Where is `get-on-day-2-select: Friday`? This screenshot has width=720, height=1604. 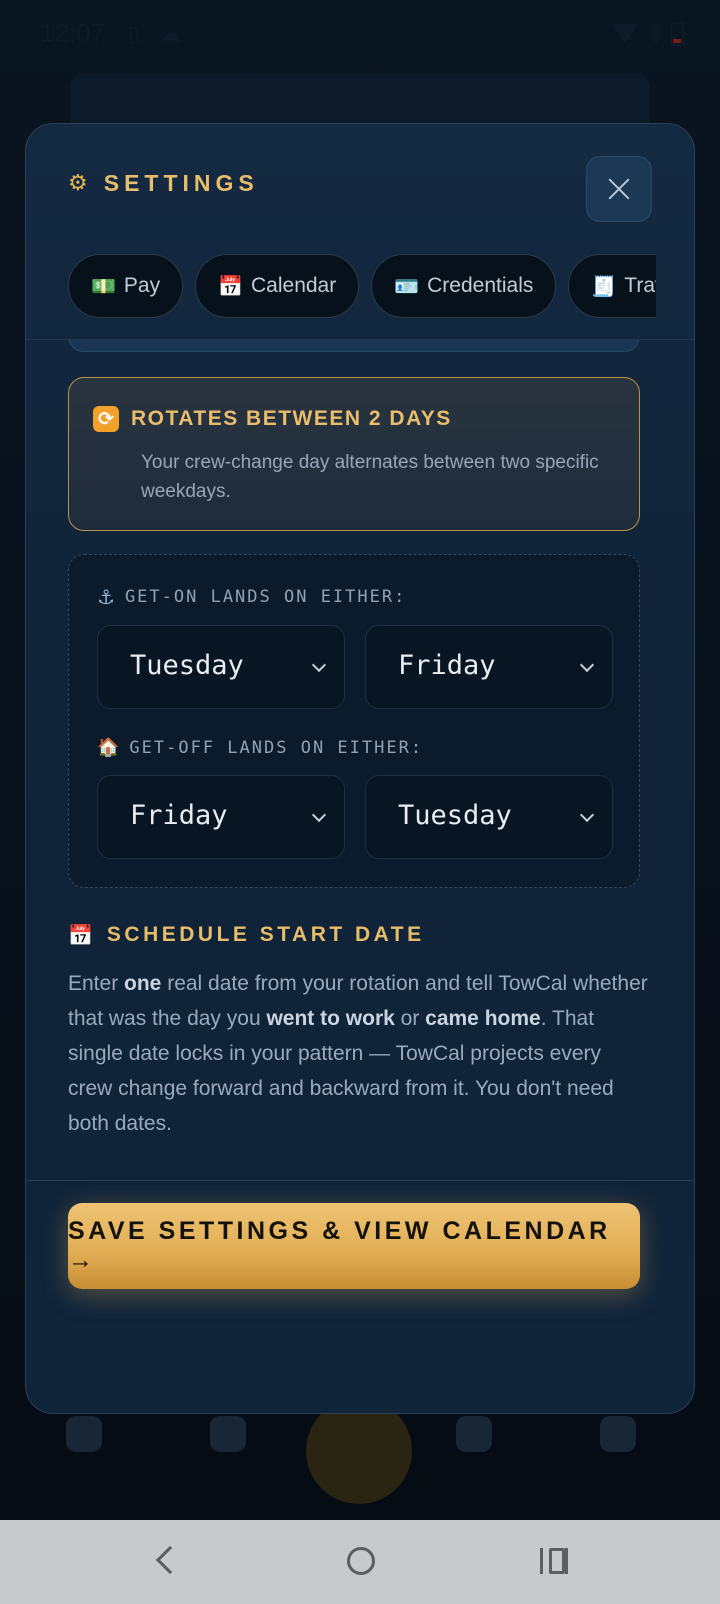
get-on-day-2-select: Friday is located at coordinates (489, 667).